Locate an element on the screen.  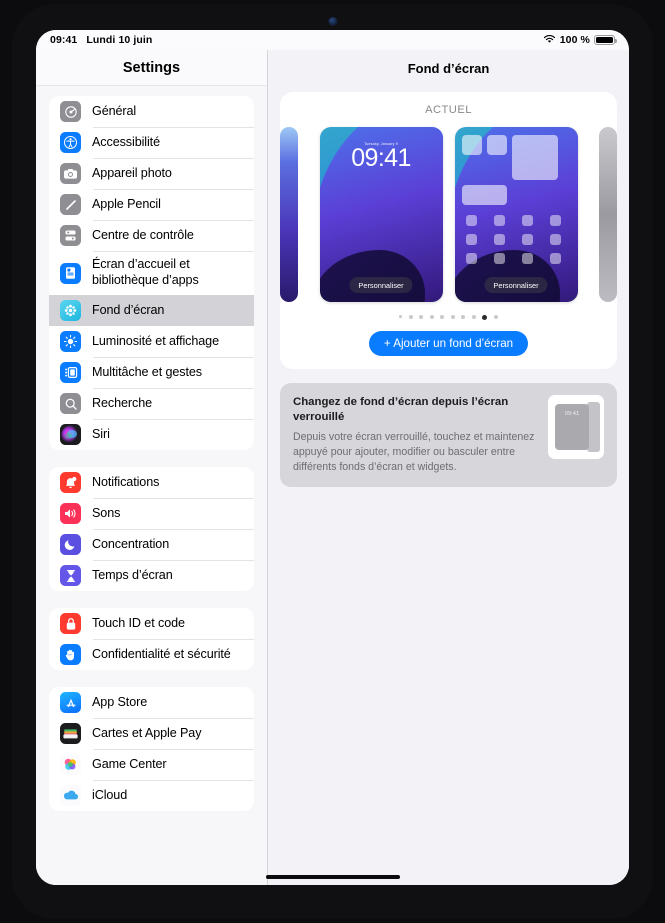
sidebar-item-touch-id: Touch ID et code is located at coordinates (151, 623).